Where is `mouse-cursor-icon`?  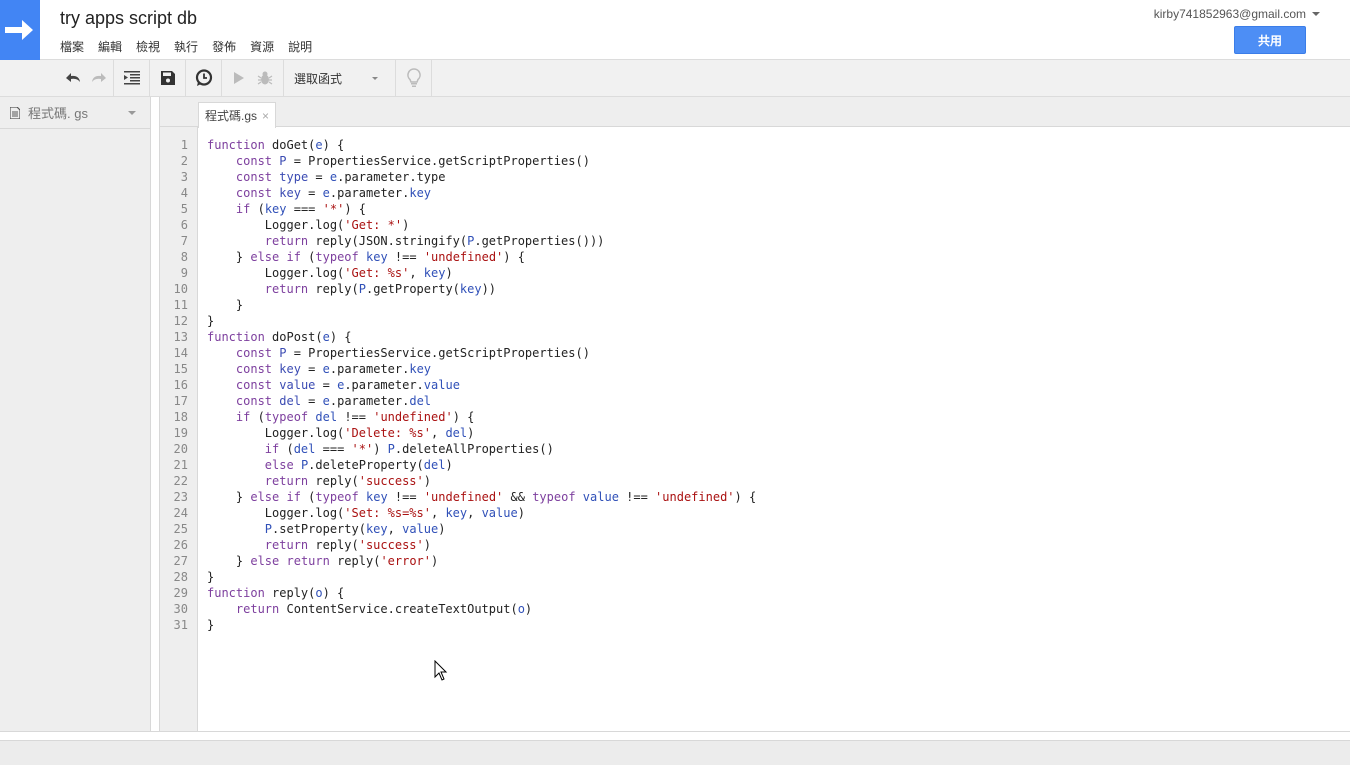 mouse-cursor-icon is located at coordinates (441, 673).